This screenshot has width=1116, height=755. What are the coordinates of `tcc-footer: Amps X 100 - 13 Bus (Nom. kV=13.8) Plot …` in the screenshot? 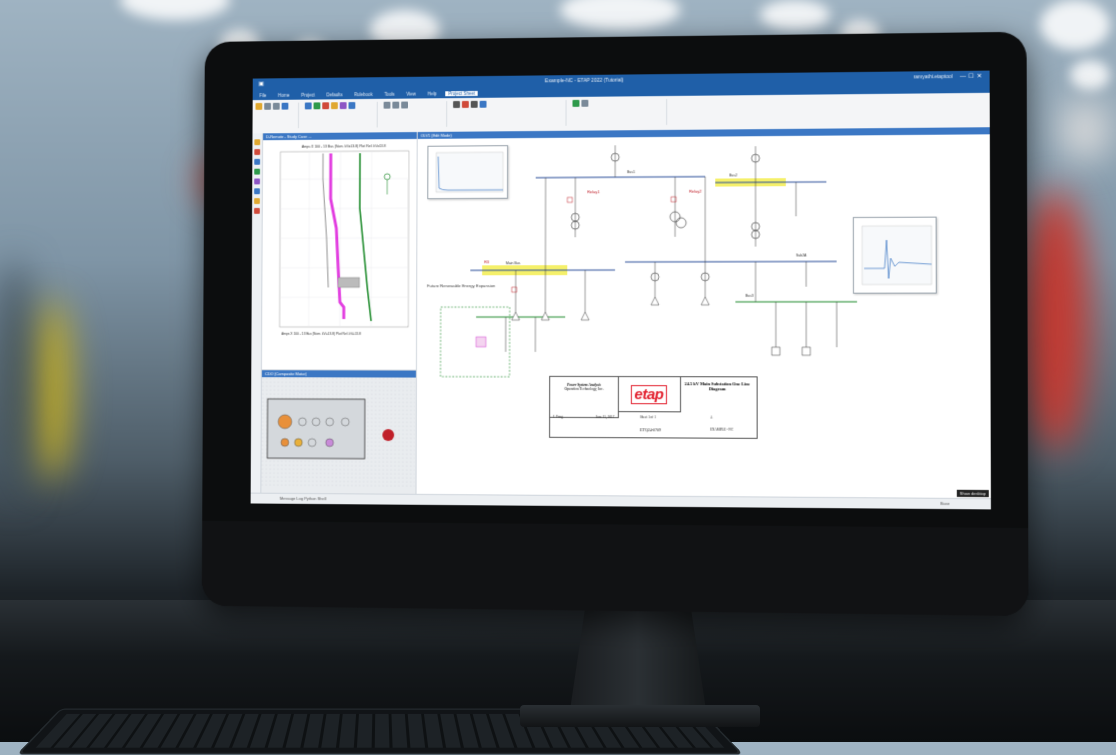 It's located at (321, 334).